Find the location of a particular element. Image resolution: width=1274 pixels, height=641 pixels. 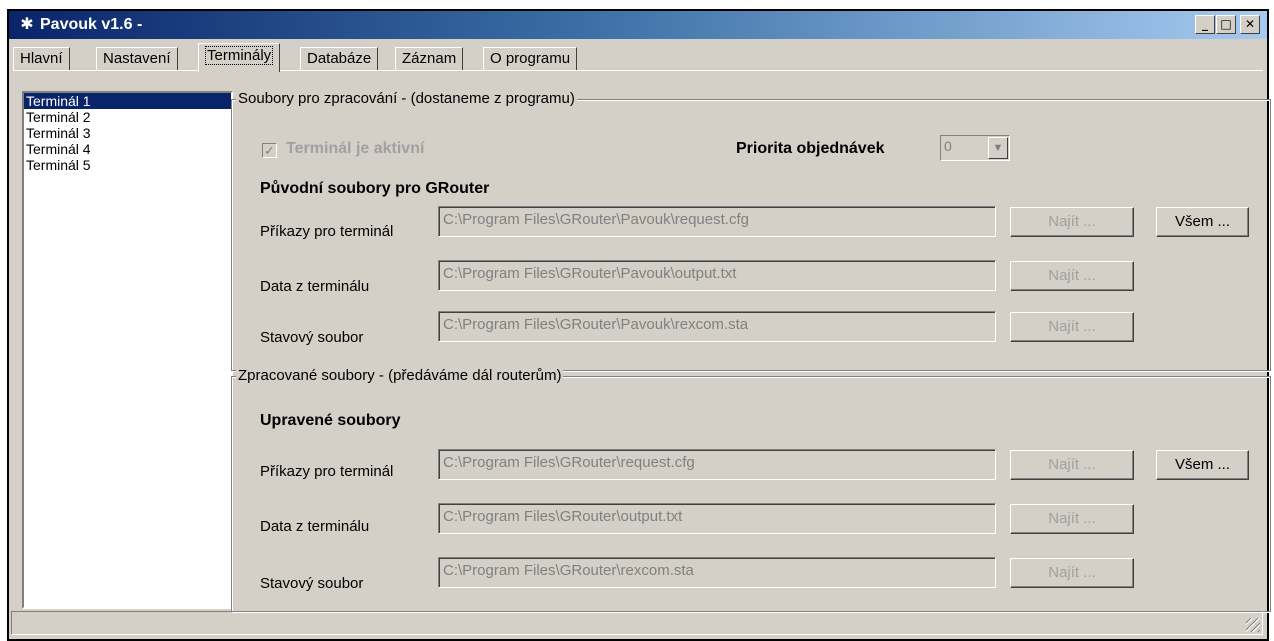

resize-grip is located at coordinates (1253, 625).